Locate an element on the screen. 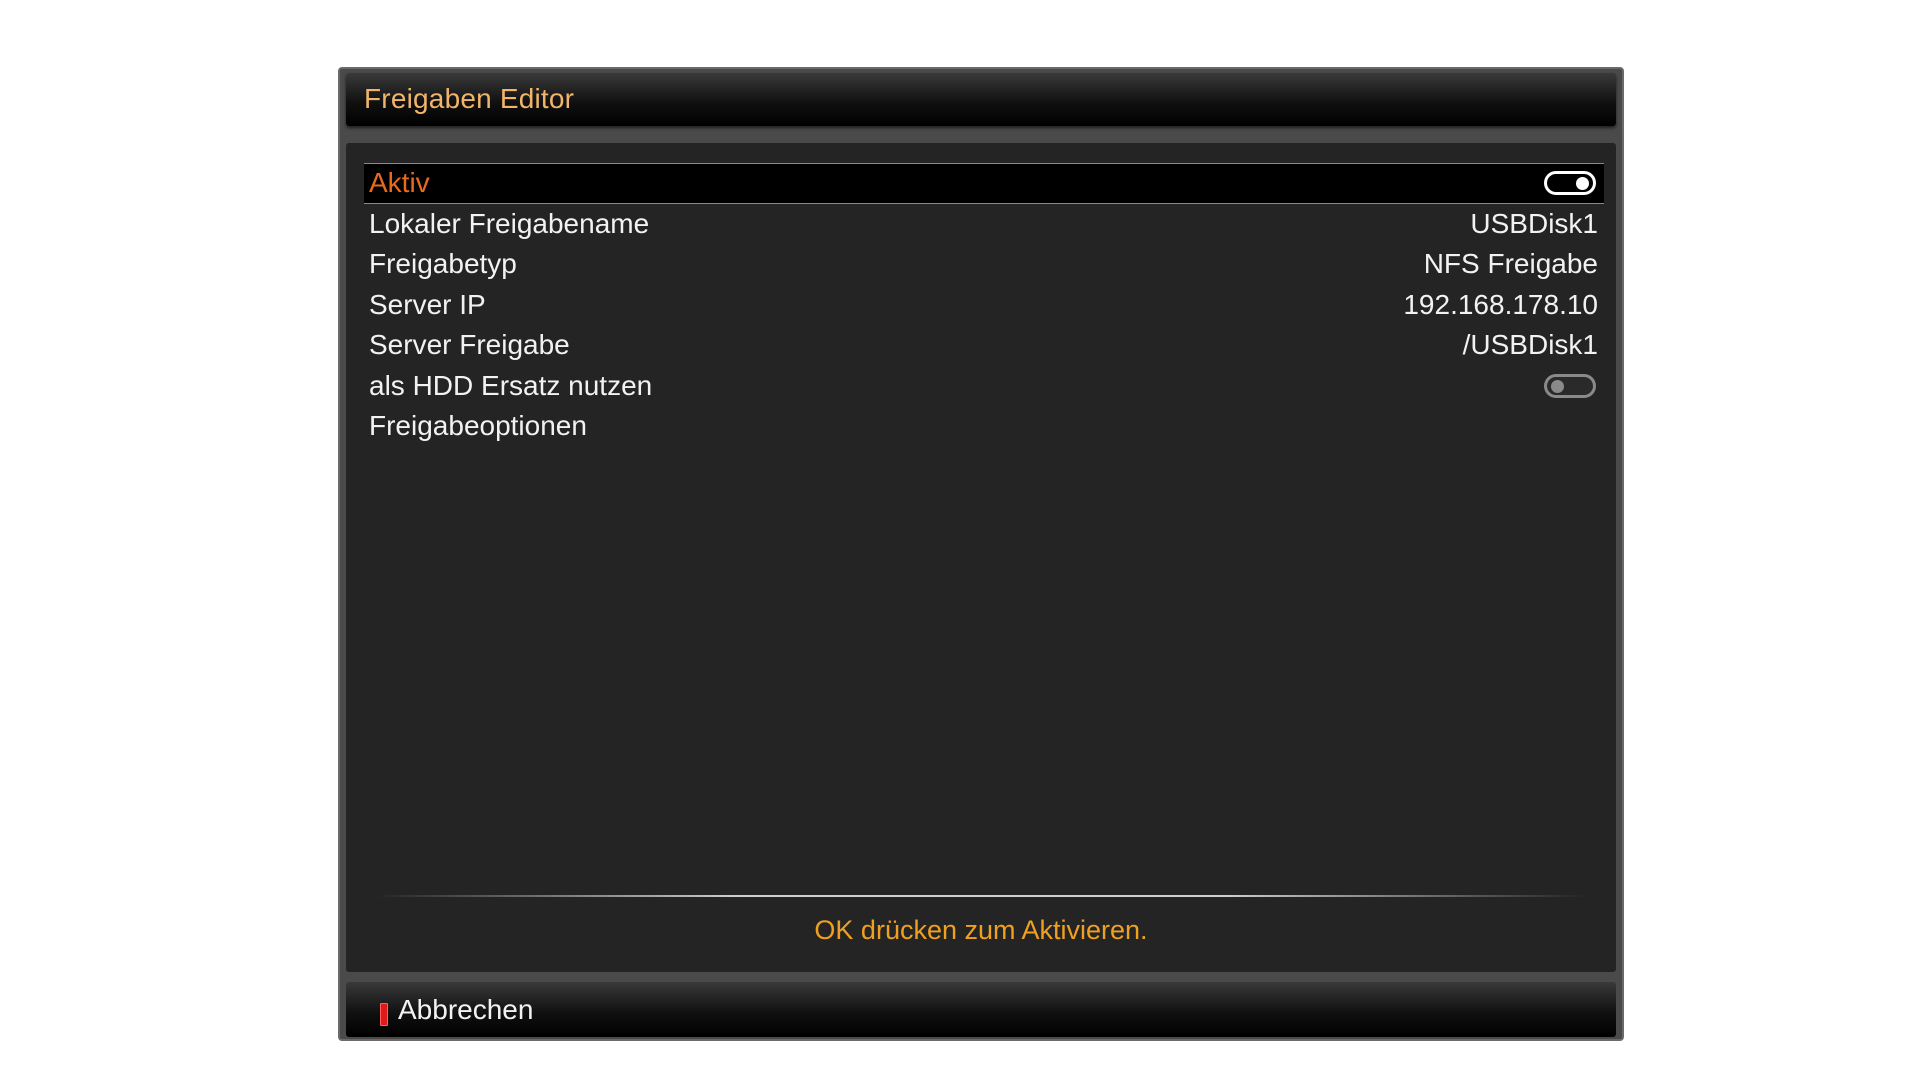 The height and width of the screenshot is (1080, 1920). setting-row-aktiv: Aktiv is located at coordinates (984, 183).